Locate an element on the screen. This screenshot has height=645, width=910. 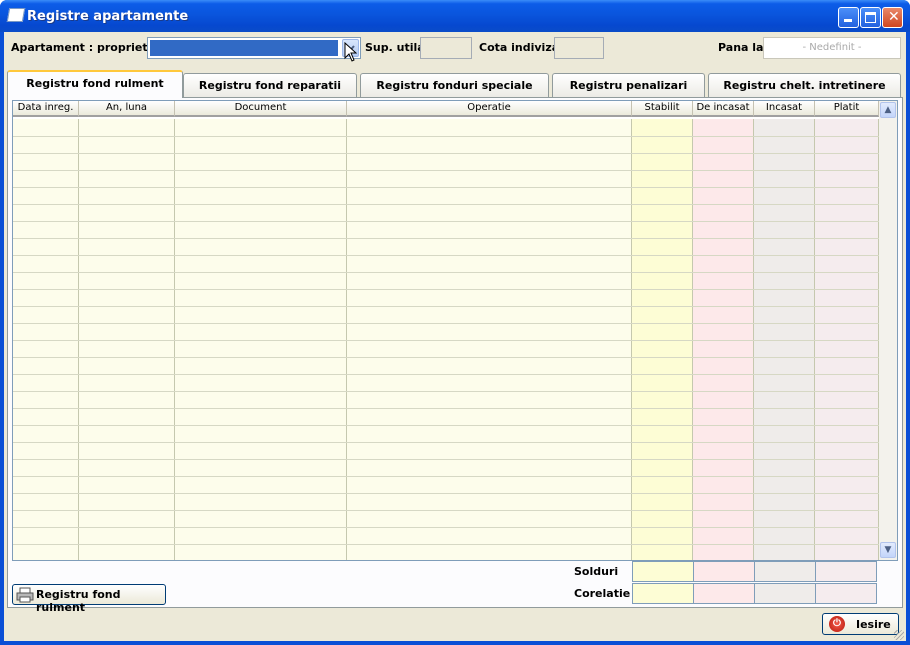
close-icon: ✕ is located at coordinates (894, 17).